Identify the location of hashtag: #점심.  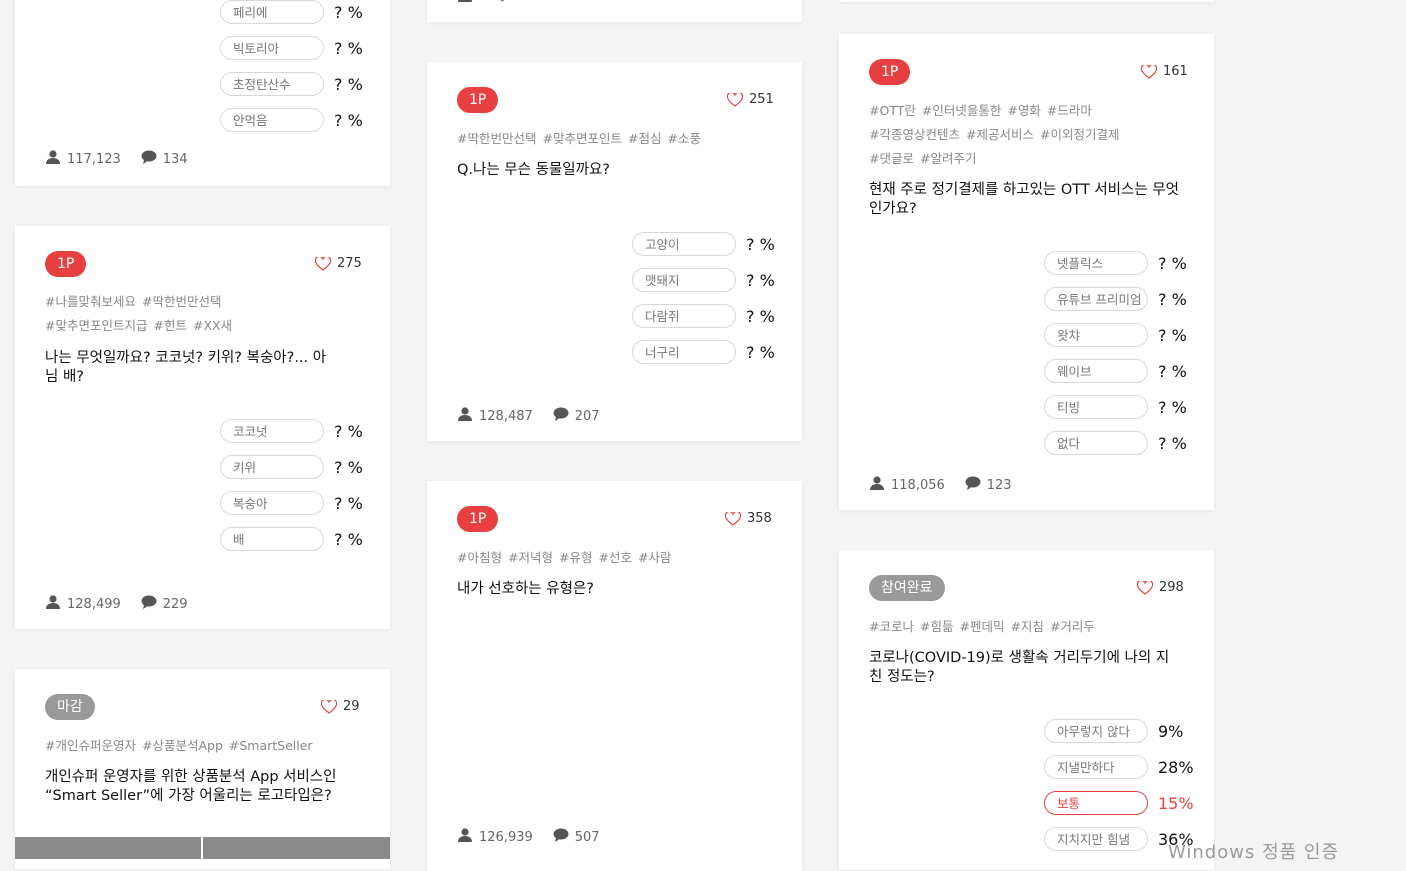
(644, 138).